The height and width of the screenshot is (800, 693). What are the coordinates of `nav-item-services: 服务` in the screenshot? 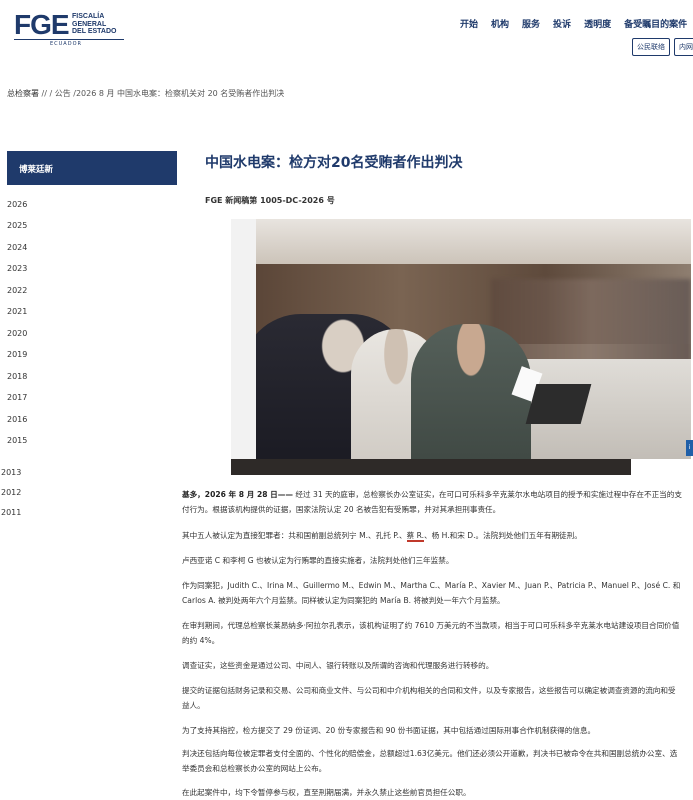 It's located at (531, 23).